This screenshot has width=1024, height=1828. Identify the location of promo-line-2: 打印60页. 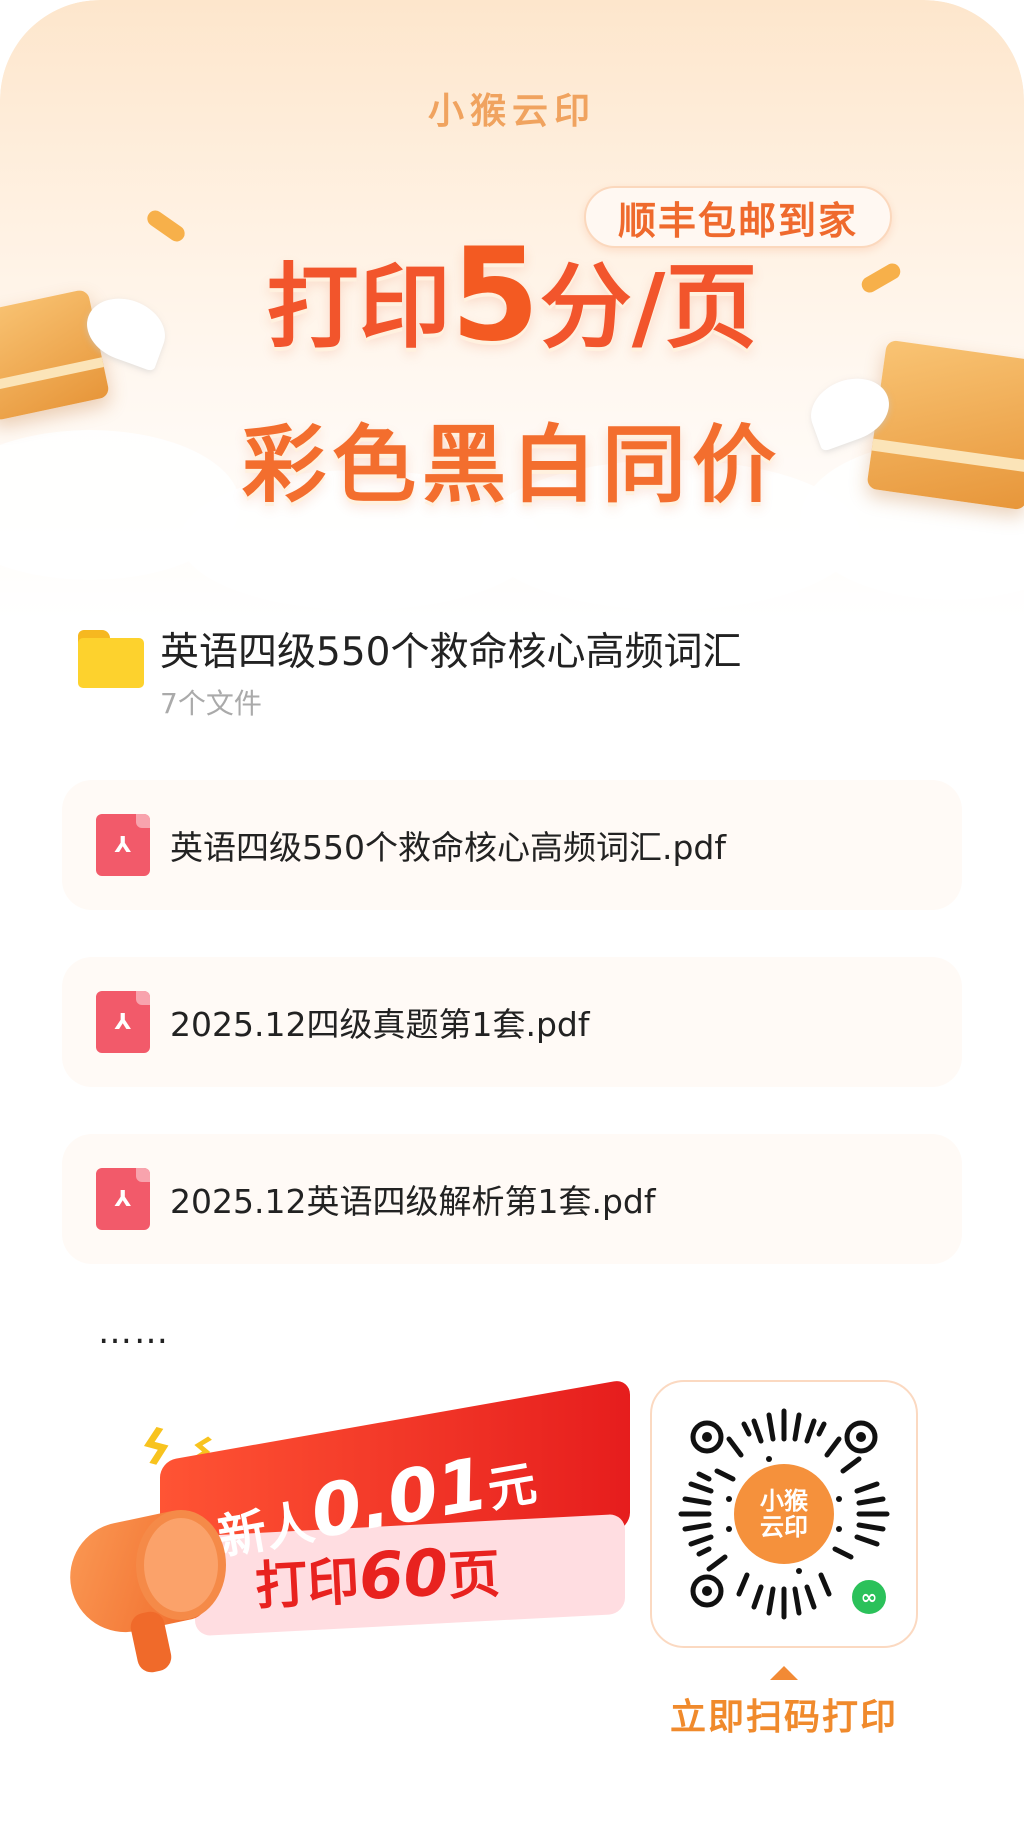
(377, 1576).